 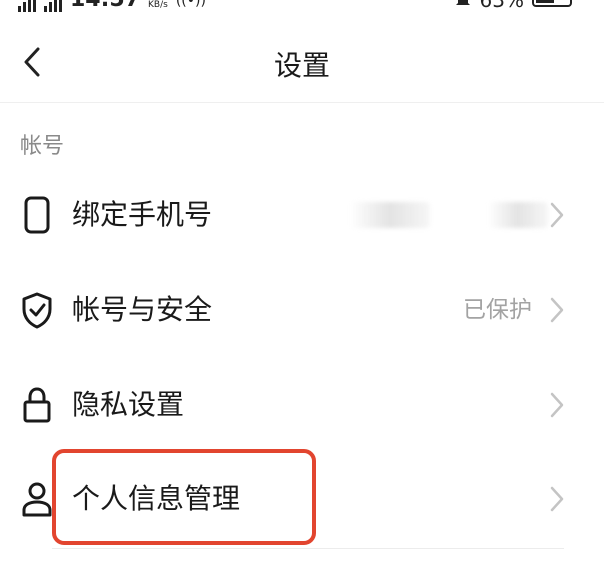 I want to click on shield-check-icon, so click(x=37, y=310).